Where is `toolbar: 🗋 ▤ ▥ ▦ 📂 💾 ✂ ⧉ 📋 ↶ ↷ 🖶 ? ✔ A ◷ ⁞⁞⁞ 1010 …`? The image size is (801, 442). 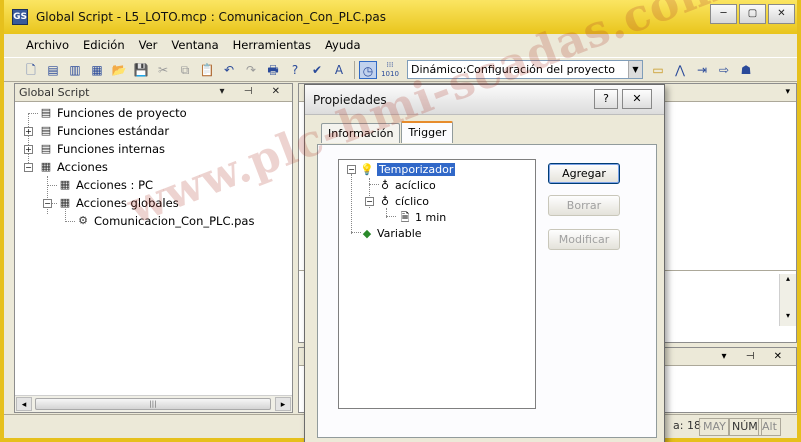 toolbar: 🗋 ▤ ▥ ▦ 📂 💾 ✂ ⧉ 📋 ↶ ↷ 🖶 ? ✔ A ◷ ⁞⁞⁞ 1010 … is located at coordinates (400, 69).